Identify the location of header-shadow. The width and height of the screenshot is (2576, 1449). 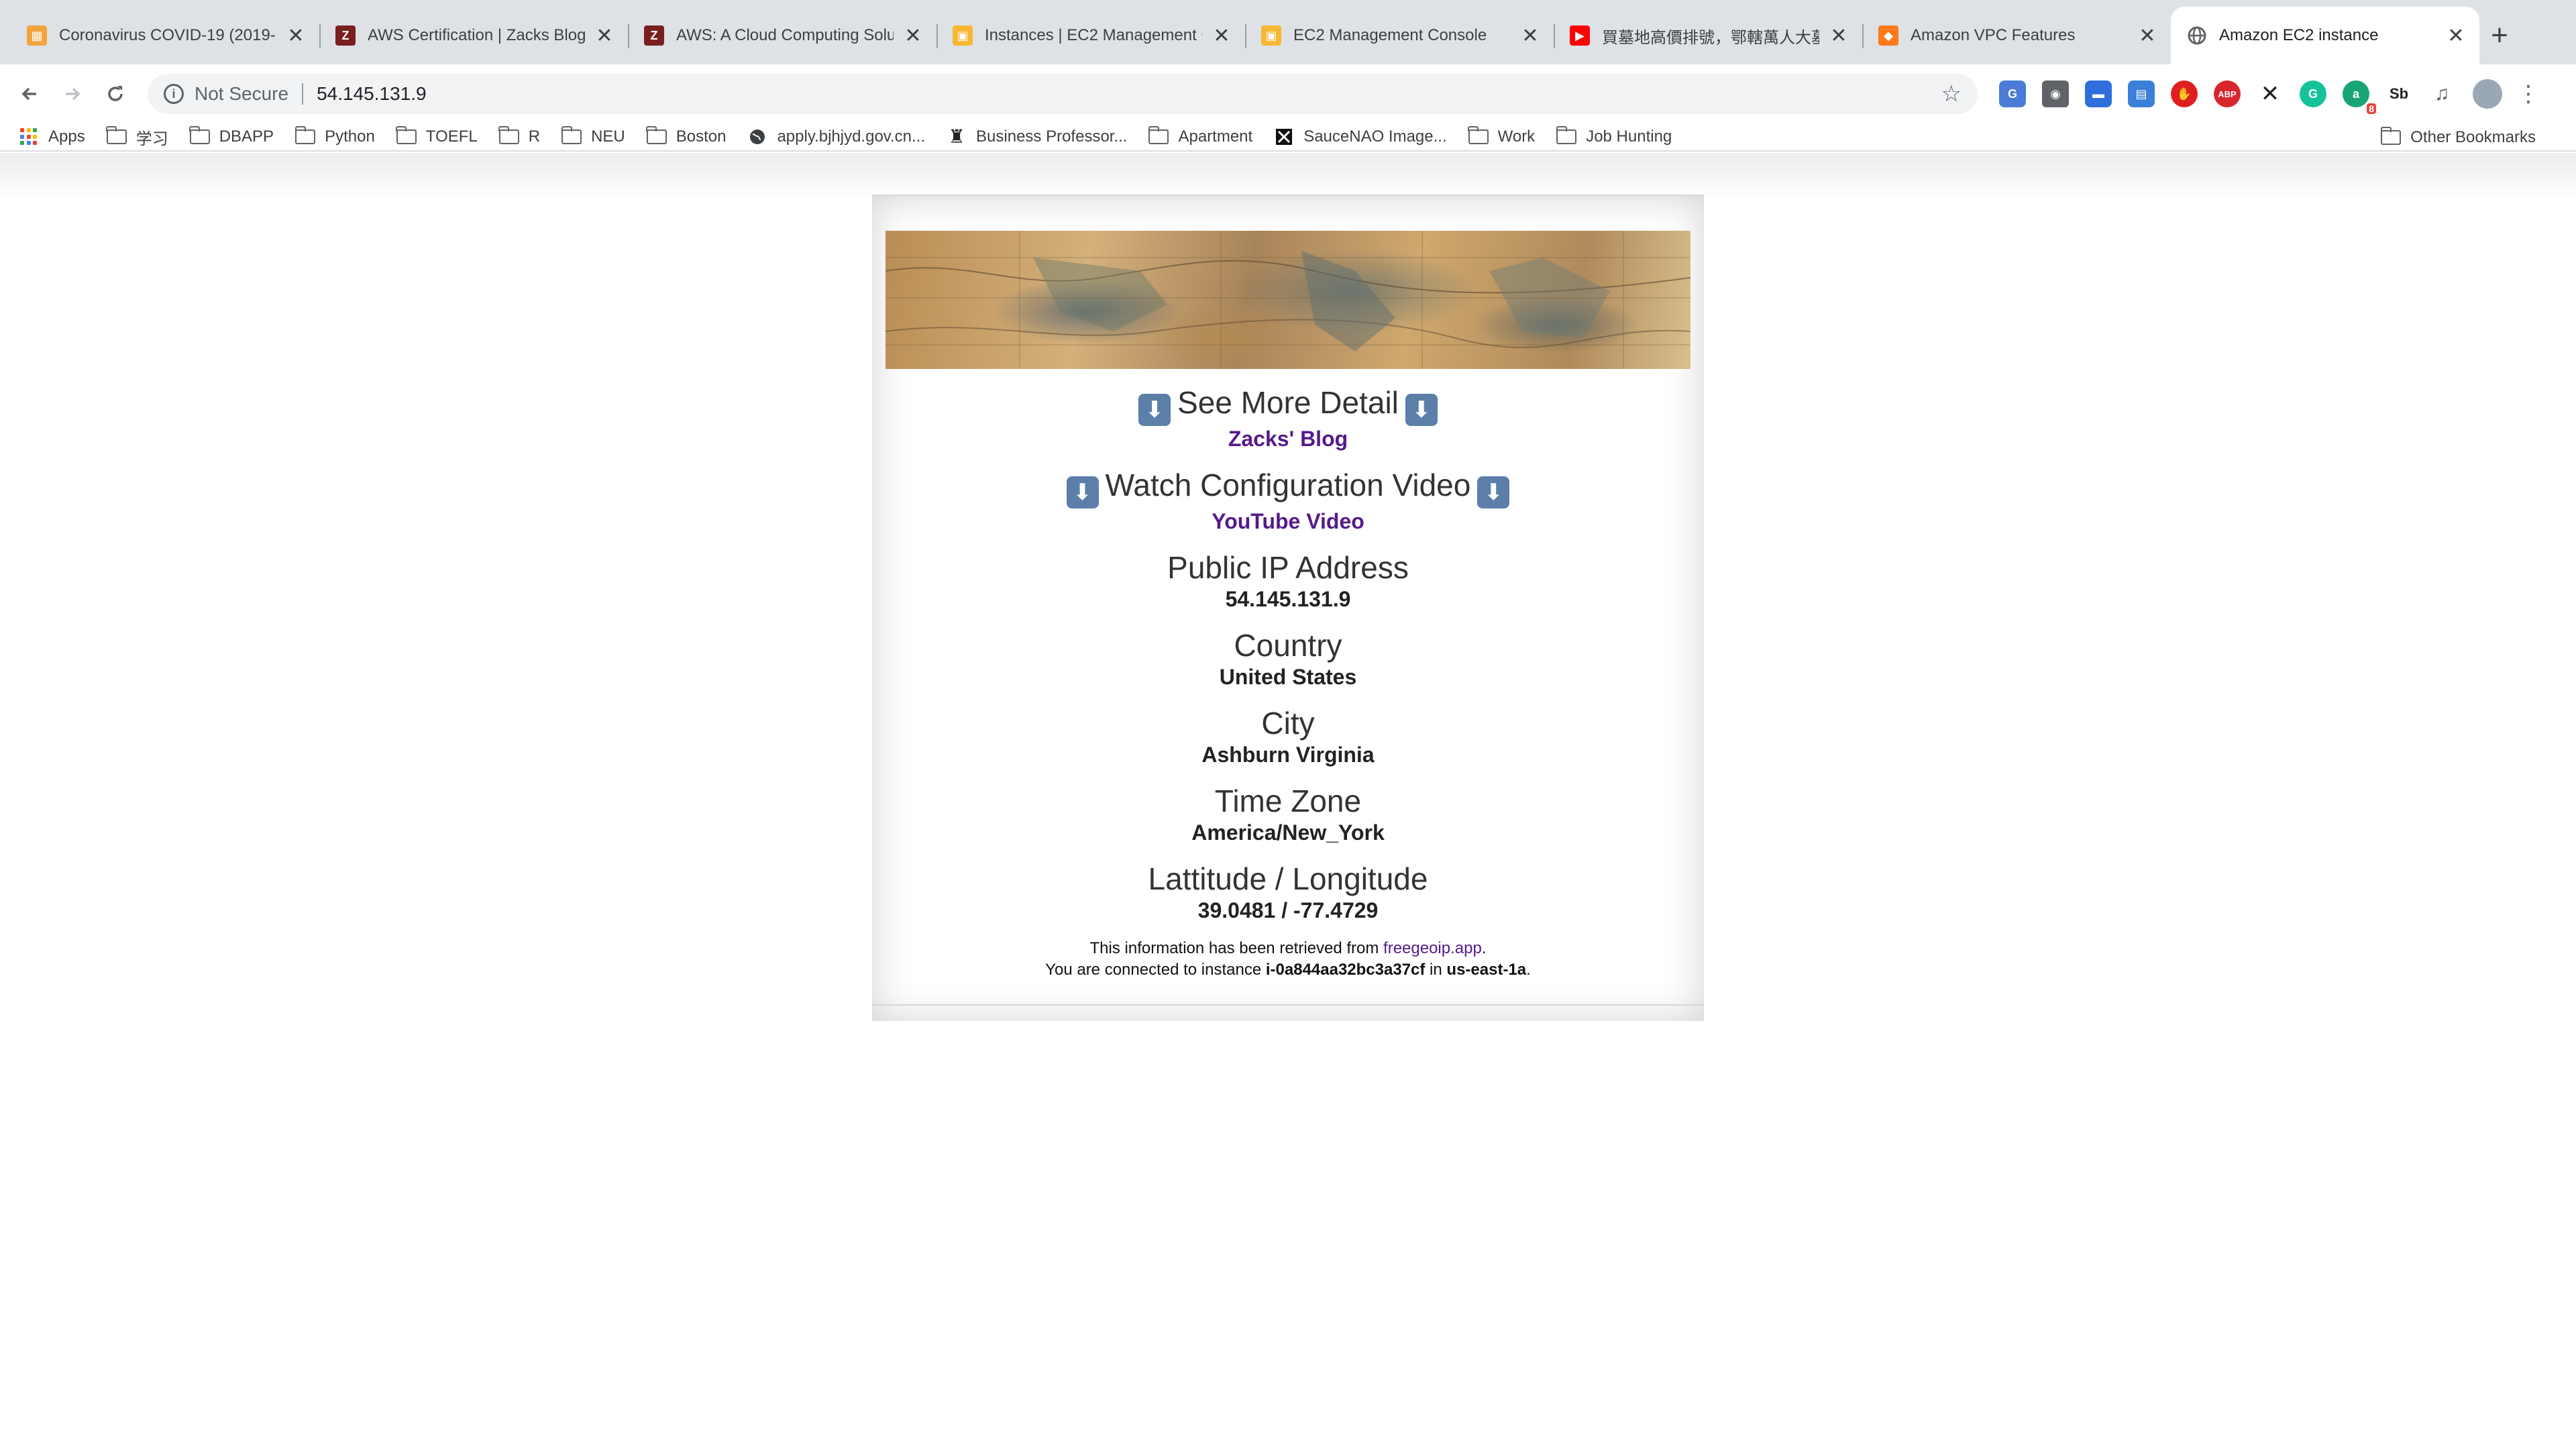
(1288, 176).